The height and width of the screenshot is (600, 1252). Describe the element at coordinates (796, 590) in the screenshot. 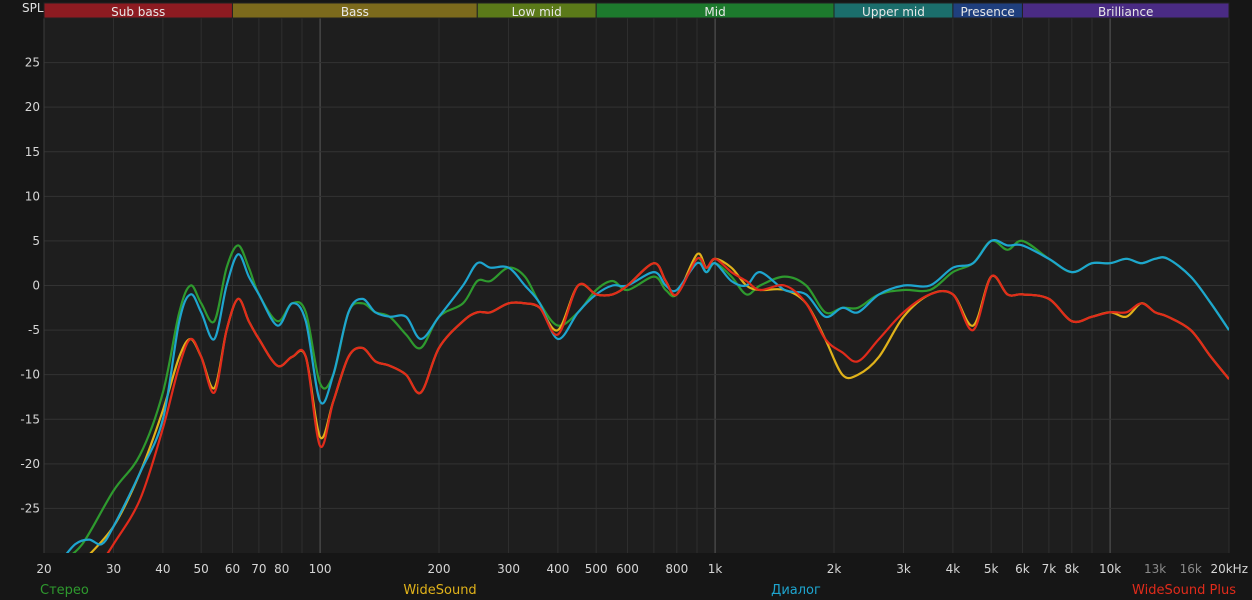

I see `legend-entry: Диалог` at that location.